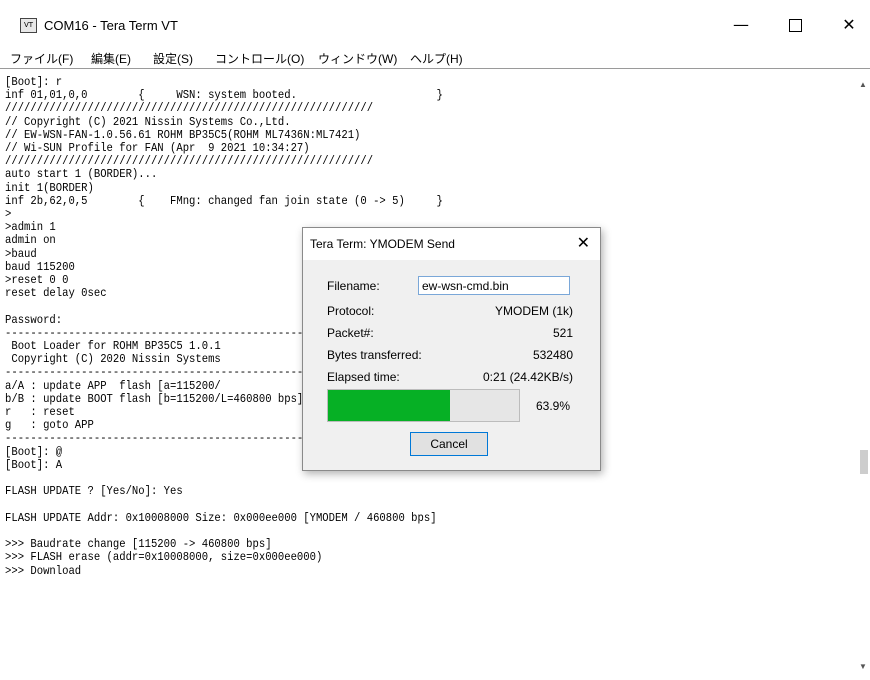  I want to click on vertical-scrollbar: ▲ ▼, so click(864, 375).